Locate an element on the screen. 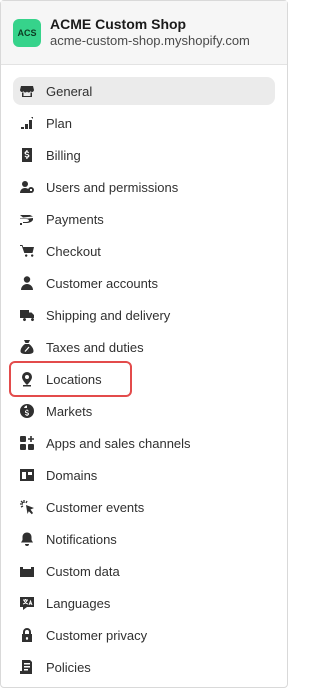 Image resolution: width=320 pixels, height=690 pixels. nav-label: Users and permissions is located at coordinates (112, 187).